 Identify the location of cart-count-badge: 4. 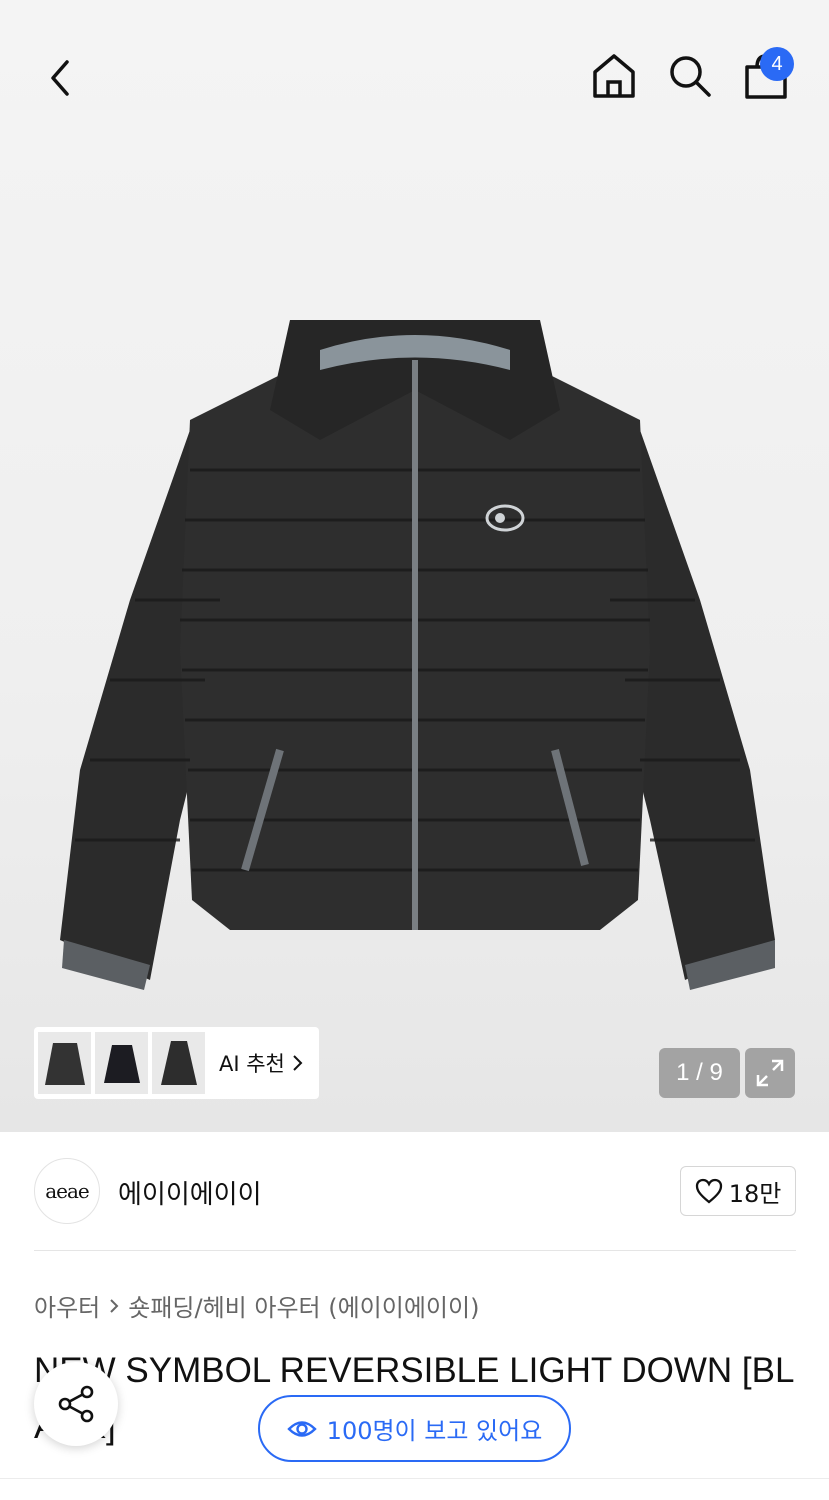
(777, 64).